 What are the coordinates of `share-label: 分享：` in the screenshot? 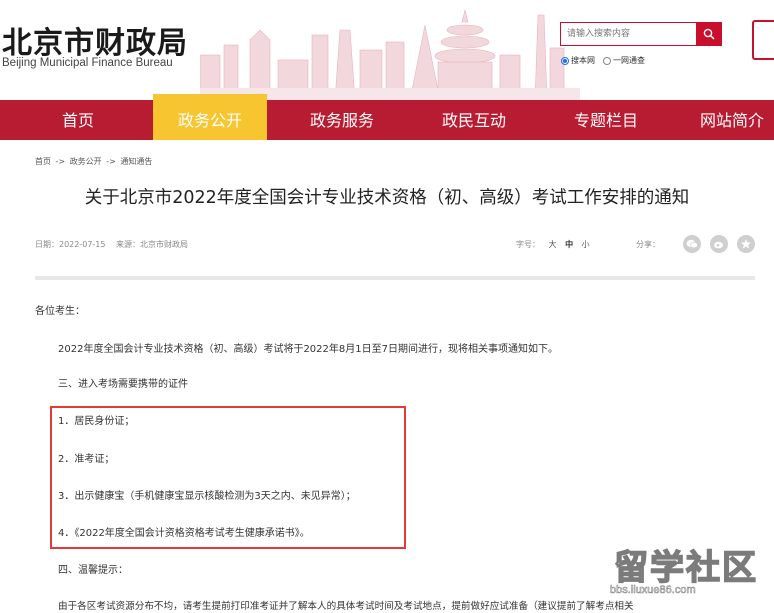 It's located at (648, 244).